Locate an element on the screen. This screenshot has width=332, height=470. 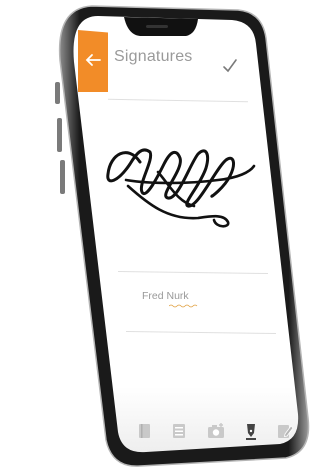
tab-camera is located at coordinates (218, 434).